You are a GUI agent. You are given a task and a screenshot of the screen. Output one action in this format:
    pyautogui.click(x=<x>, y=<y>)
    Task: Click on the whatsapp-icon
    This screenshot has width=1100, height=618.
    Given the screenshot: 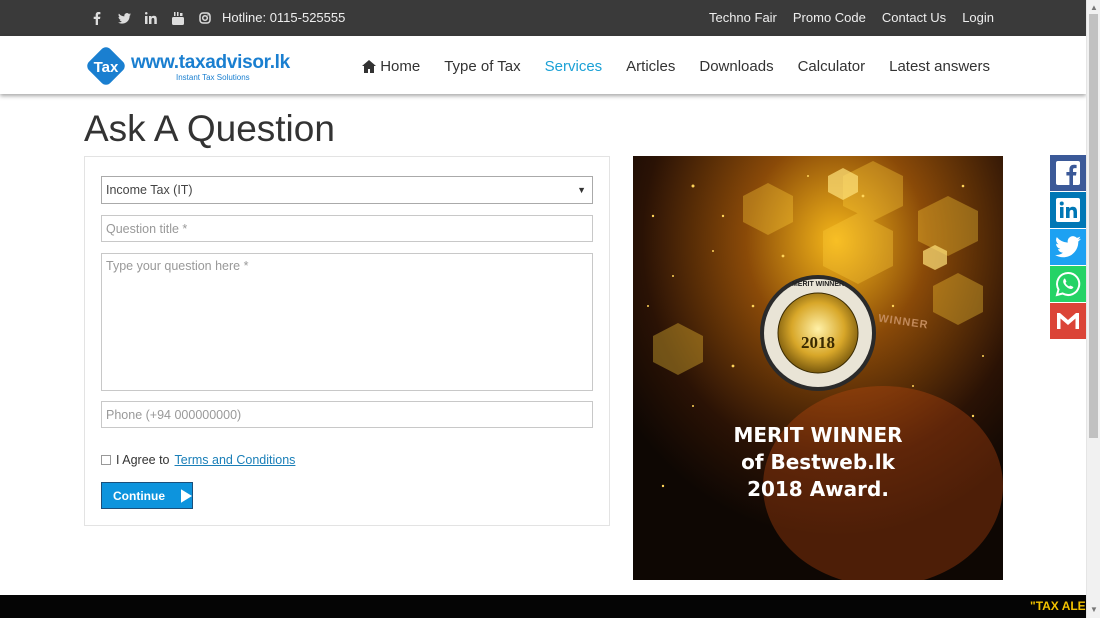 What is the action you would take?
    pyautogui.click(x=1068, y=284)
    